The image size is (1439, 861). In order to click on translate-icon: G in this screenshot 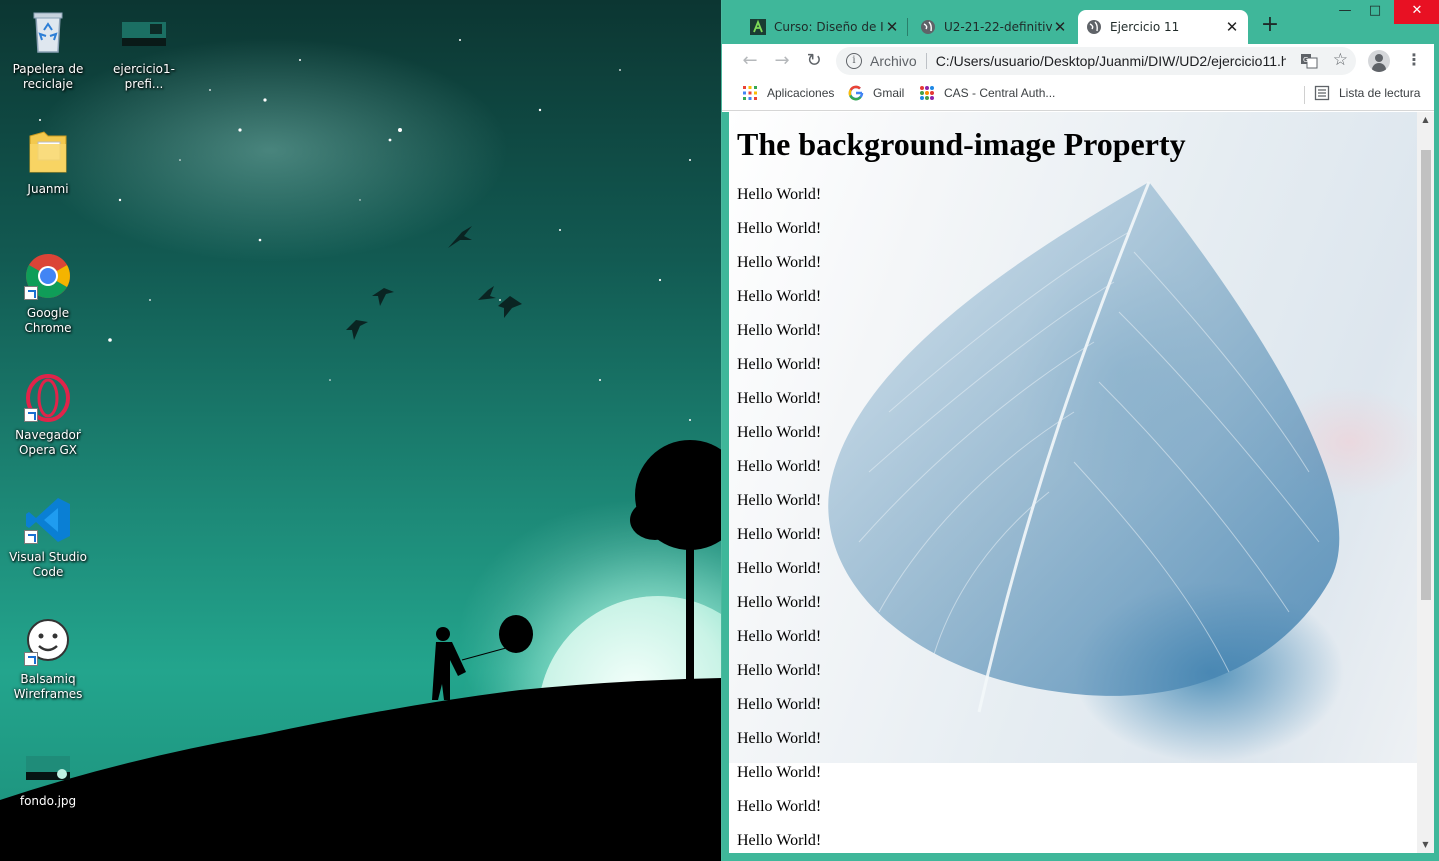, I will do `click(1309, 61)`.